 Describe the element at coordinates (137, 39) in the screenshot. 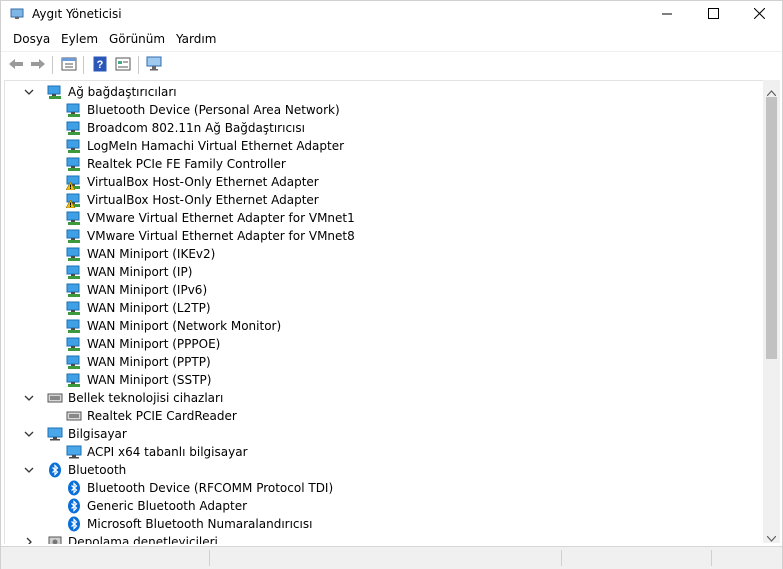

I see `menu-view: Görünüm` at that location.